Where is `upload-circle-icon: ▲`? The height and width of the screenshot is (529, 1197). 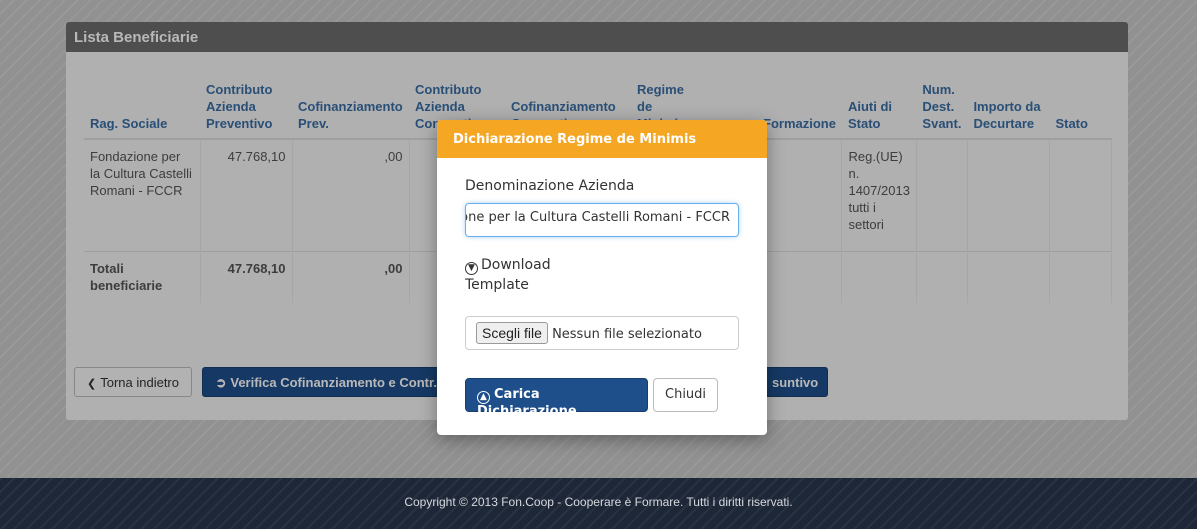 upload-circle-icon: ▲ is located at coordinates (483, 397).